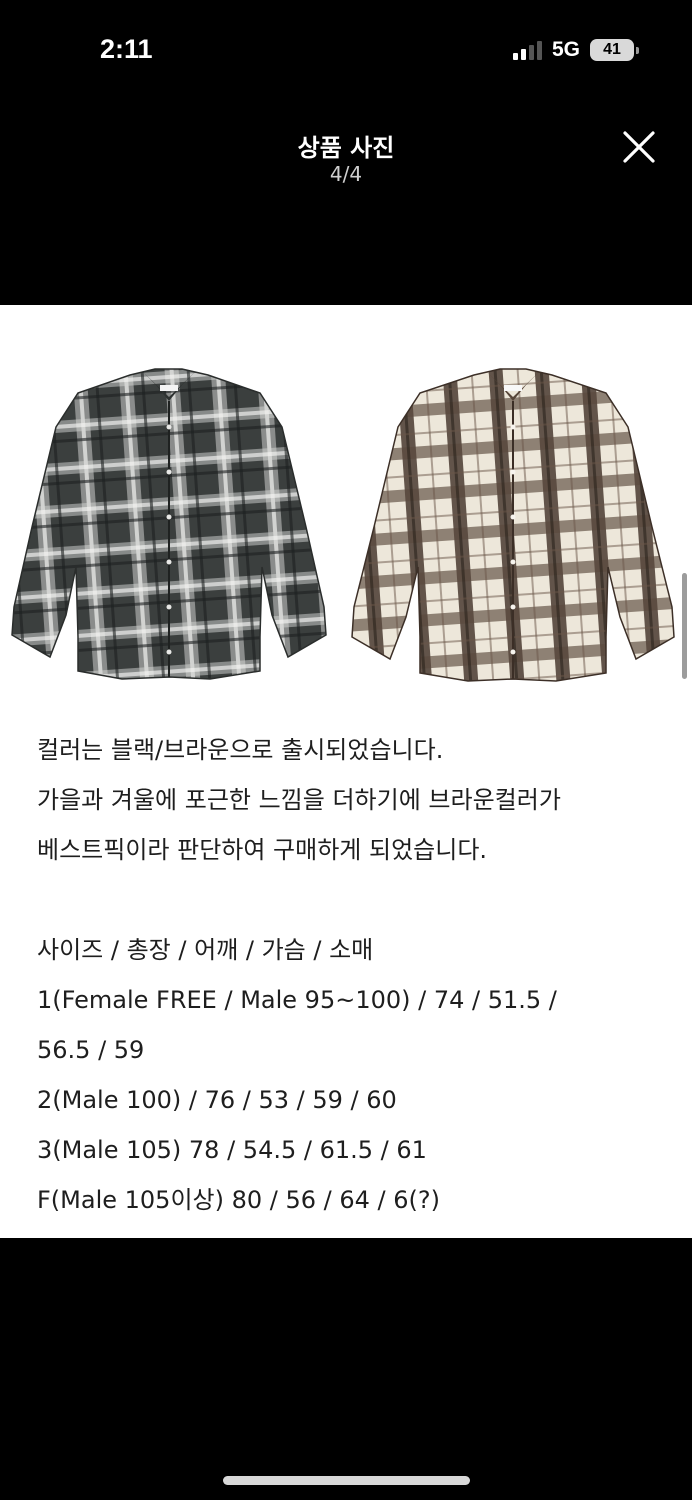 The image size is (692, 1500). I want to click on image-counter: 4/4, so click(346, 174).